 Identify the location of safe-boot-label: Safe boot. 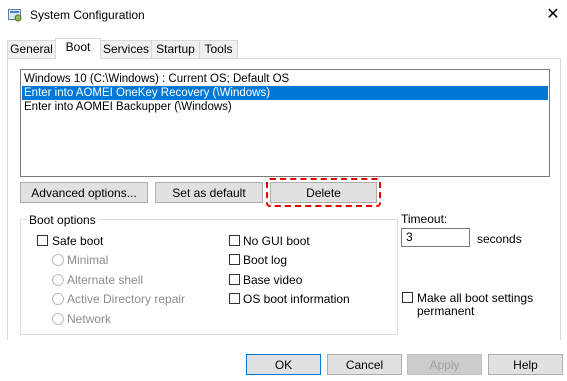
(78, 241).